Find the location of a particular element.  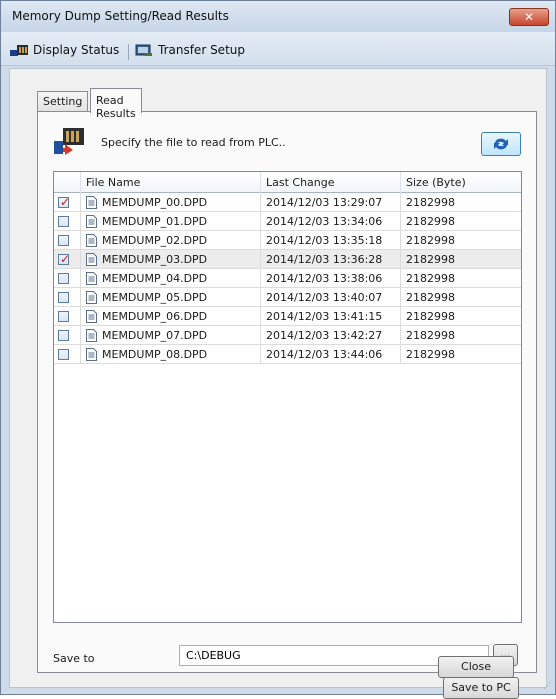

grid-header: File Name Last Change Size (Byte) is located at coordinates (287, 182).